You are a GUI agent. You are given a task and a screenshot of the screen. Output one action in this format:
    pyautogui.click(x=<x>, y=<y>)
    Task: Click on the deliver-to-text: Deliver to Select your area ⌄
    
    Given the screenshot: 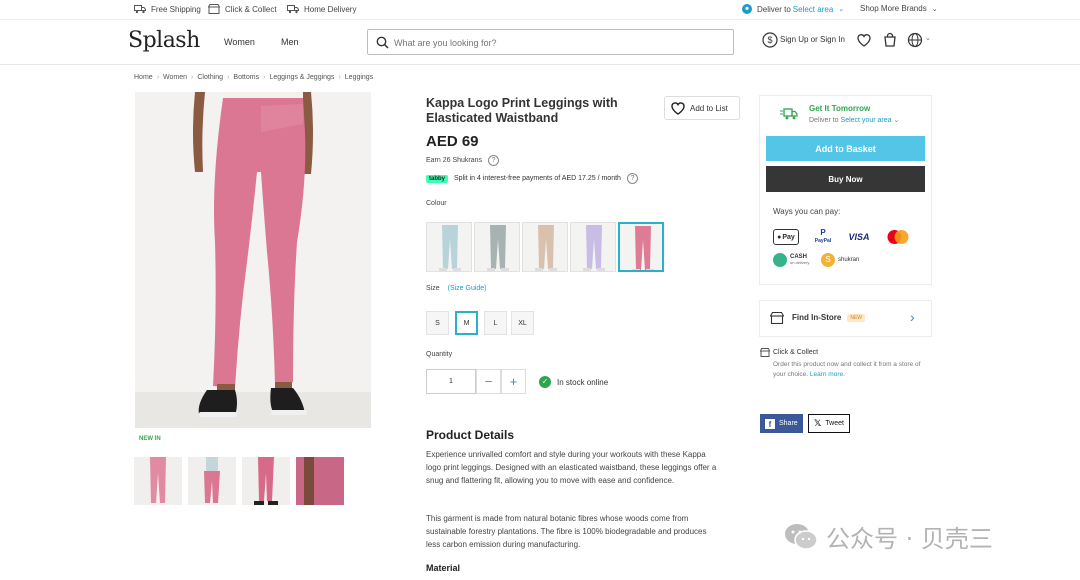 What is the action you would take?
    pyautogui.click(x=854, y=120)
    